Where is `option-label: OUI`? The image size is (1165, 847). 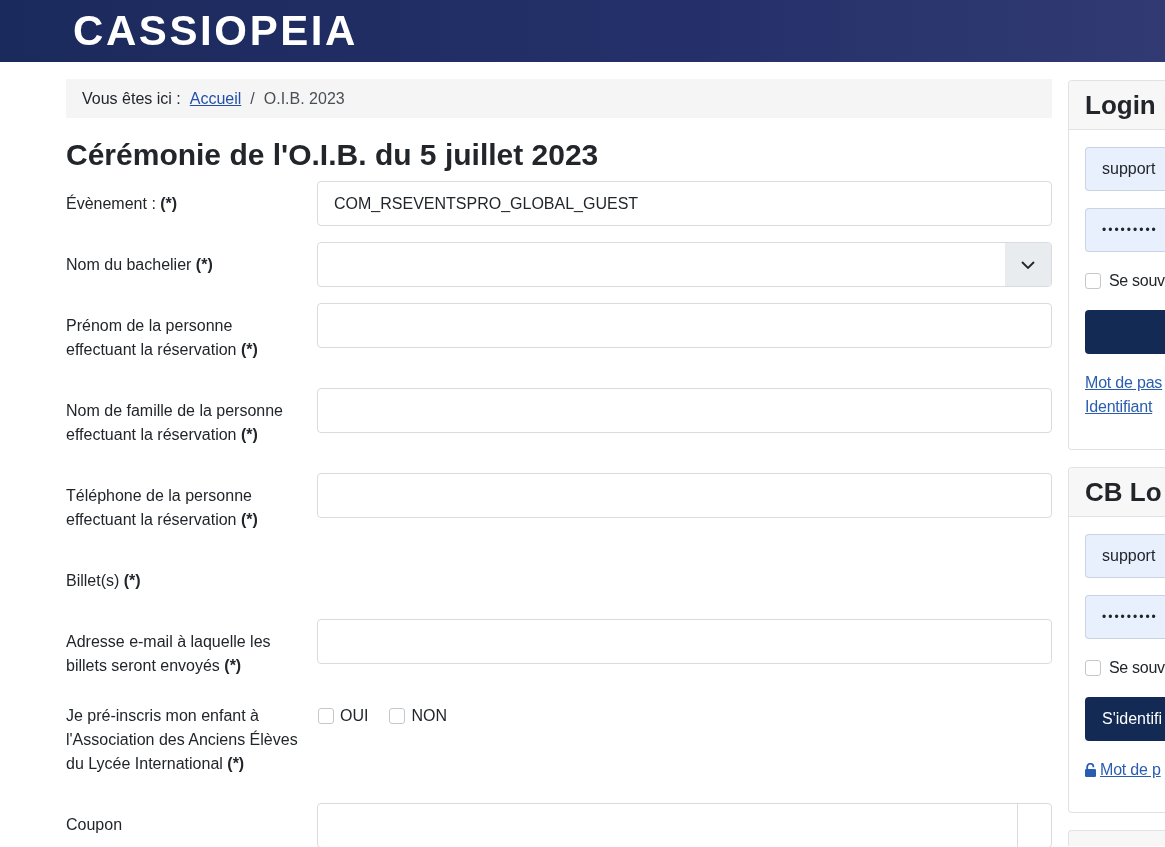 option-label: OUI is located at coordinates (354, 716).